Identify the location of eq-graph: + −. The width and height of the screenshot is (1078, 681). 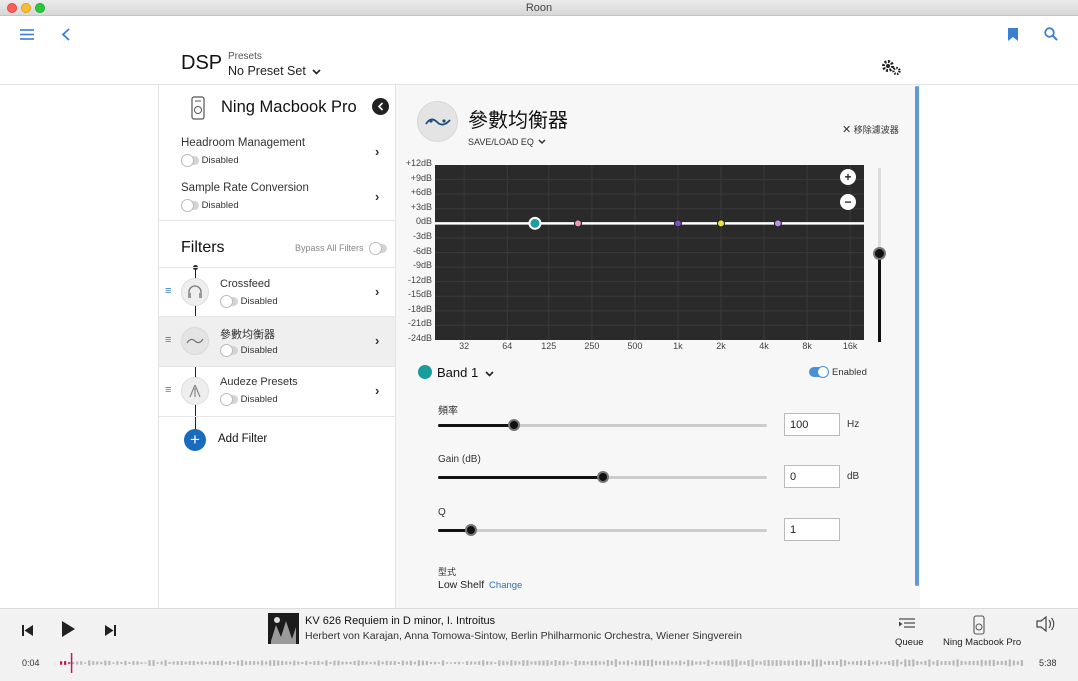
(649, 252).